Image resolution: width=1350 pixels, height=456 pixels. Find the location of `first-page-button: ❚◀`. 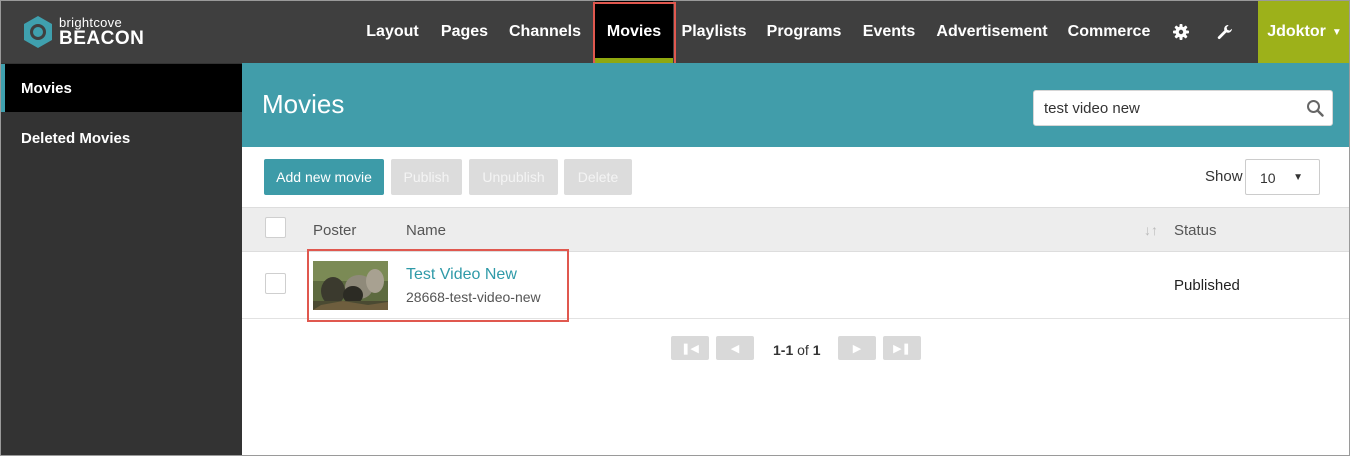

first-page-button: ❚◀ is located at coordinates (690, 348).